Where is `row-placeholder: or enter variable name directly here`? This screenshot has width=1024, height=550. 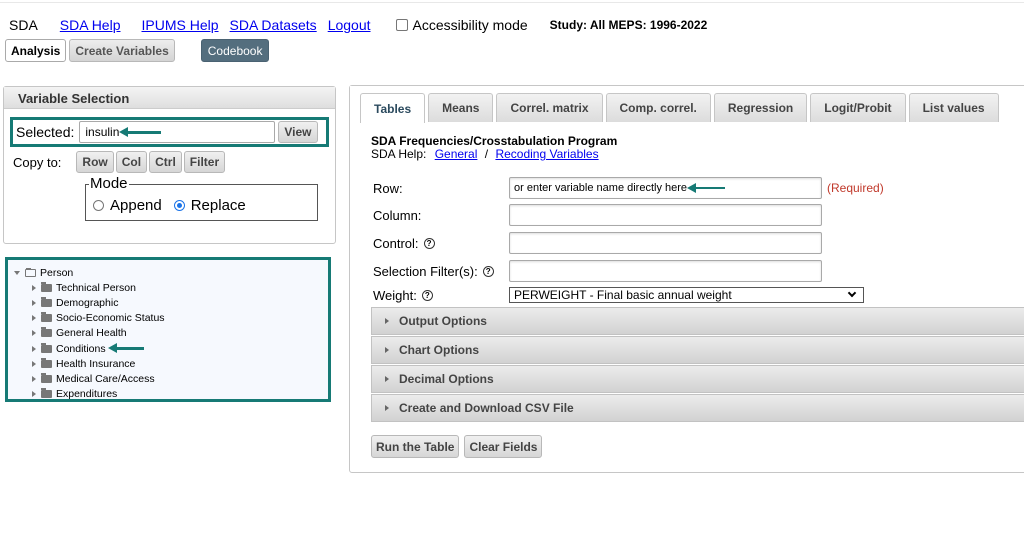
row-placeholder: or enter variable name directly here is located at coordinates (601, 188).